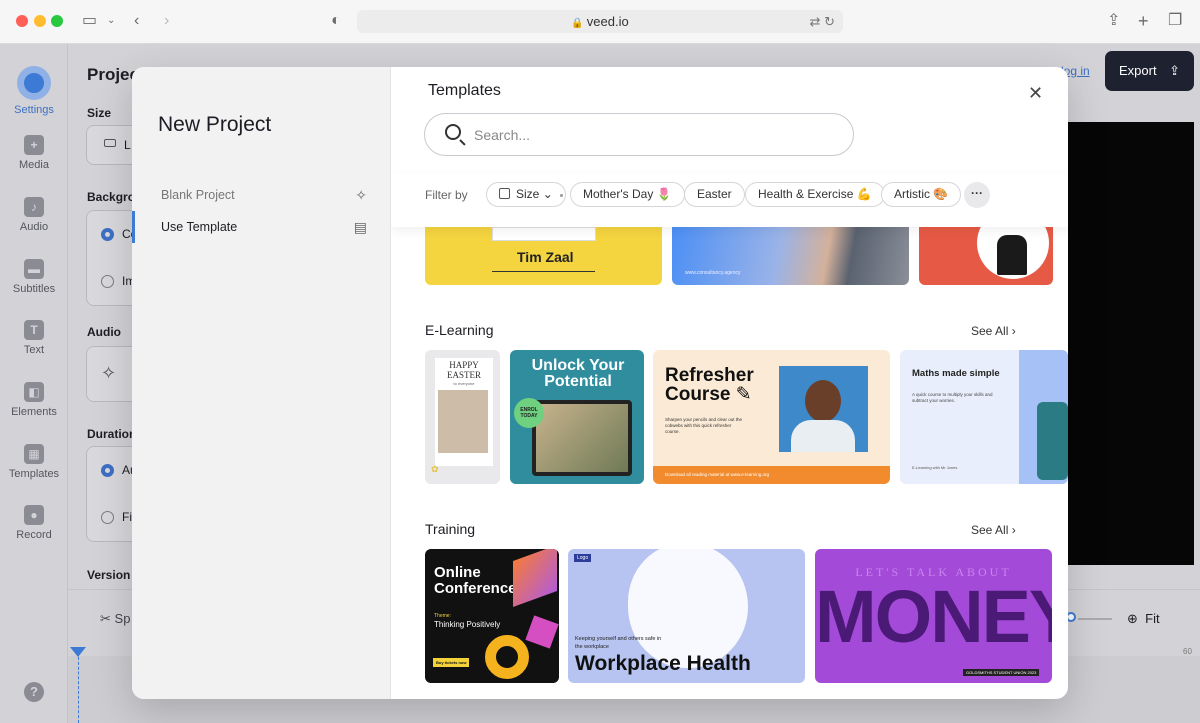 This screenshot has width=1200, height=723. Describe the element at coordinates (986, 251) in the screenshot. I see `template-card` at that location.